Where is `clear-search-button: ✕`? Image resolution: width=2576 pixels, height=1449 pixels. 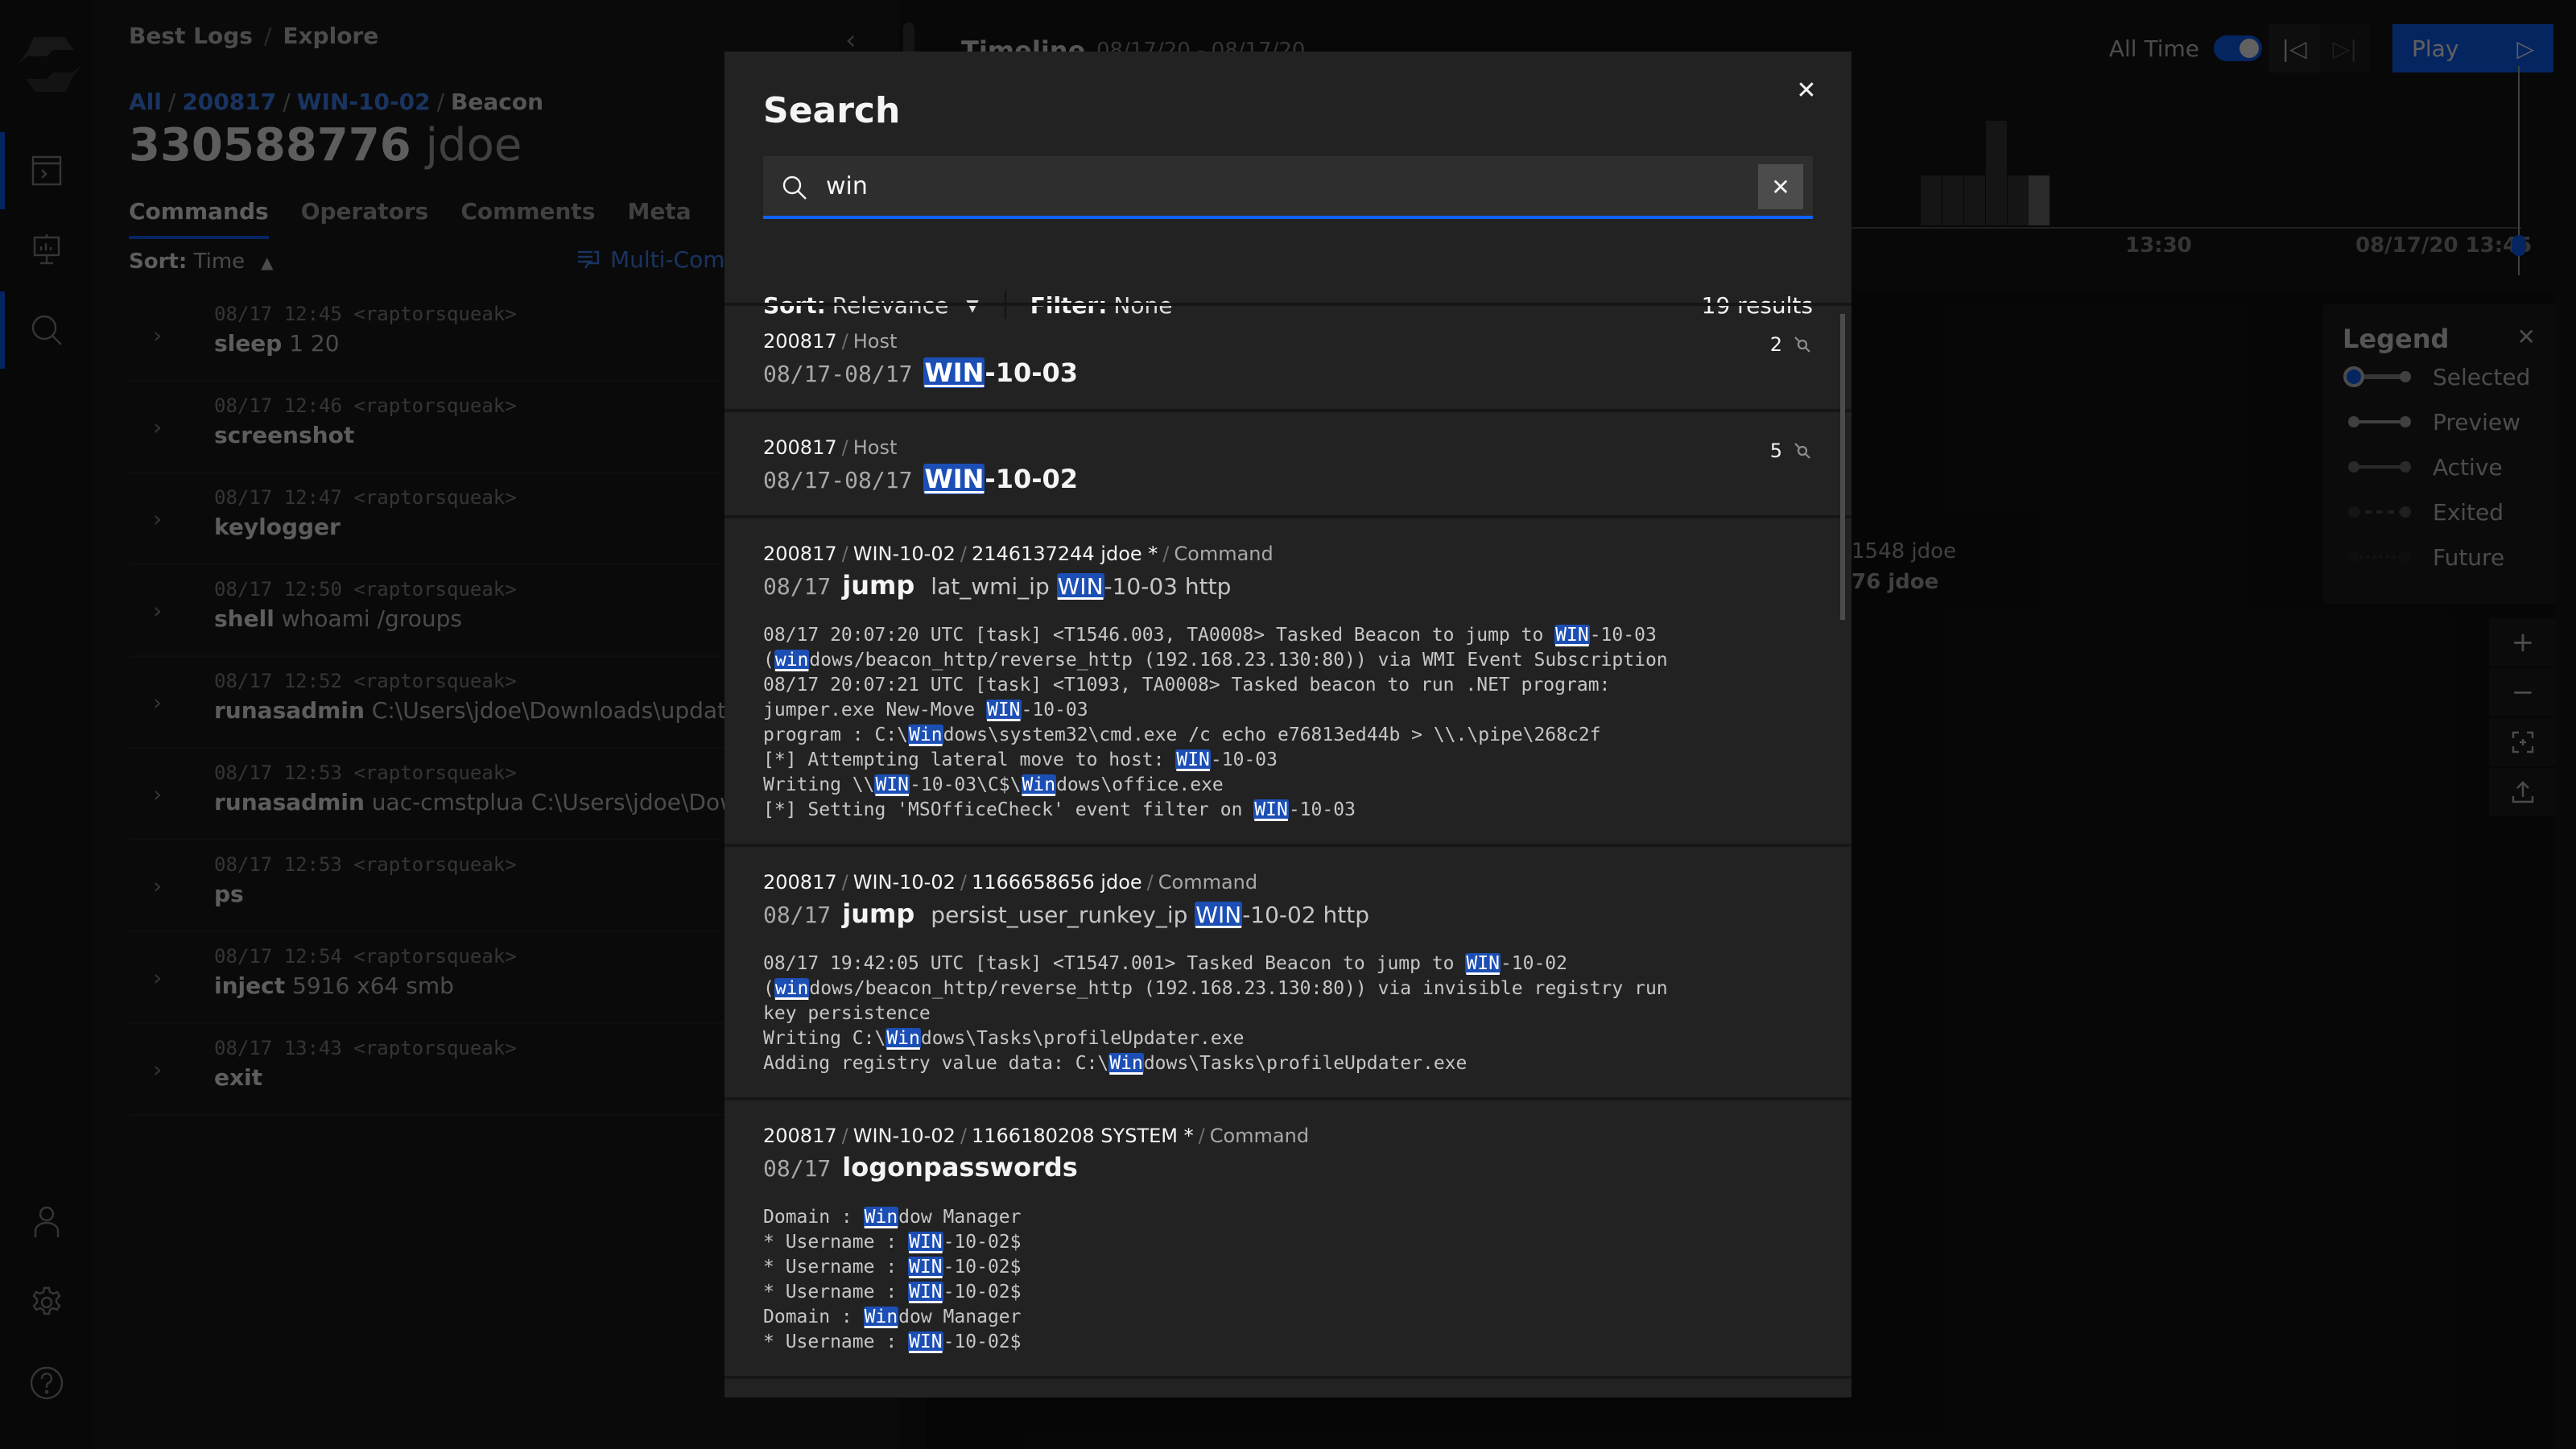 clear-search-button: ✕ is located at coordinates (1780, 186).